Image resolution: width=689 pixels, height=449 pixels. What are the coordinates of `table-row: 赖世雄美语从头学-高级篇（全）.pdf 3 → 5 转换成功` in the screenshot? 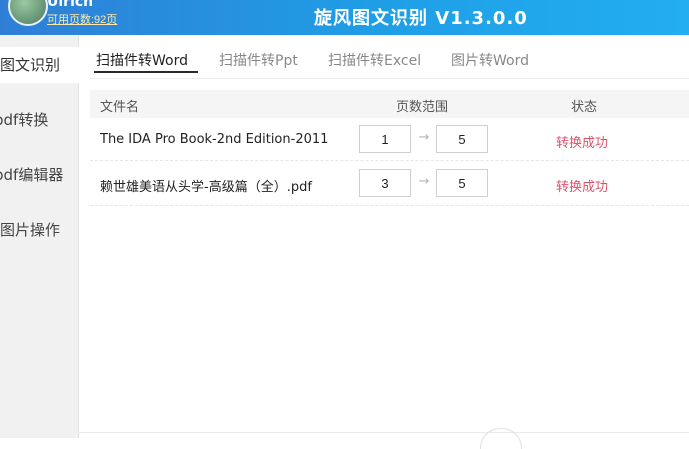 It's located at (389, 185).